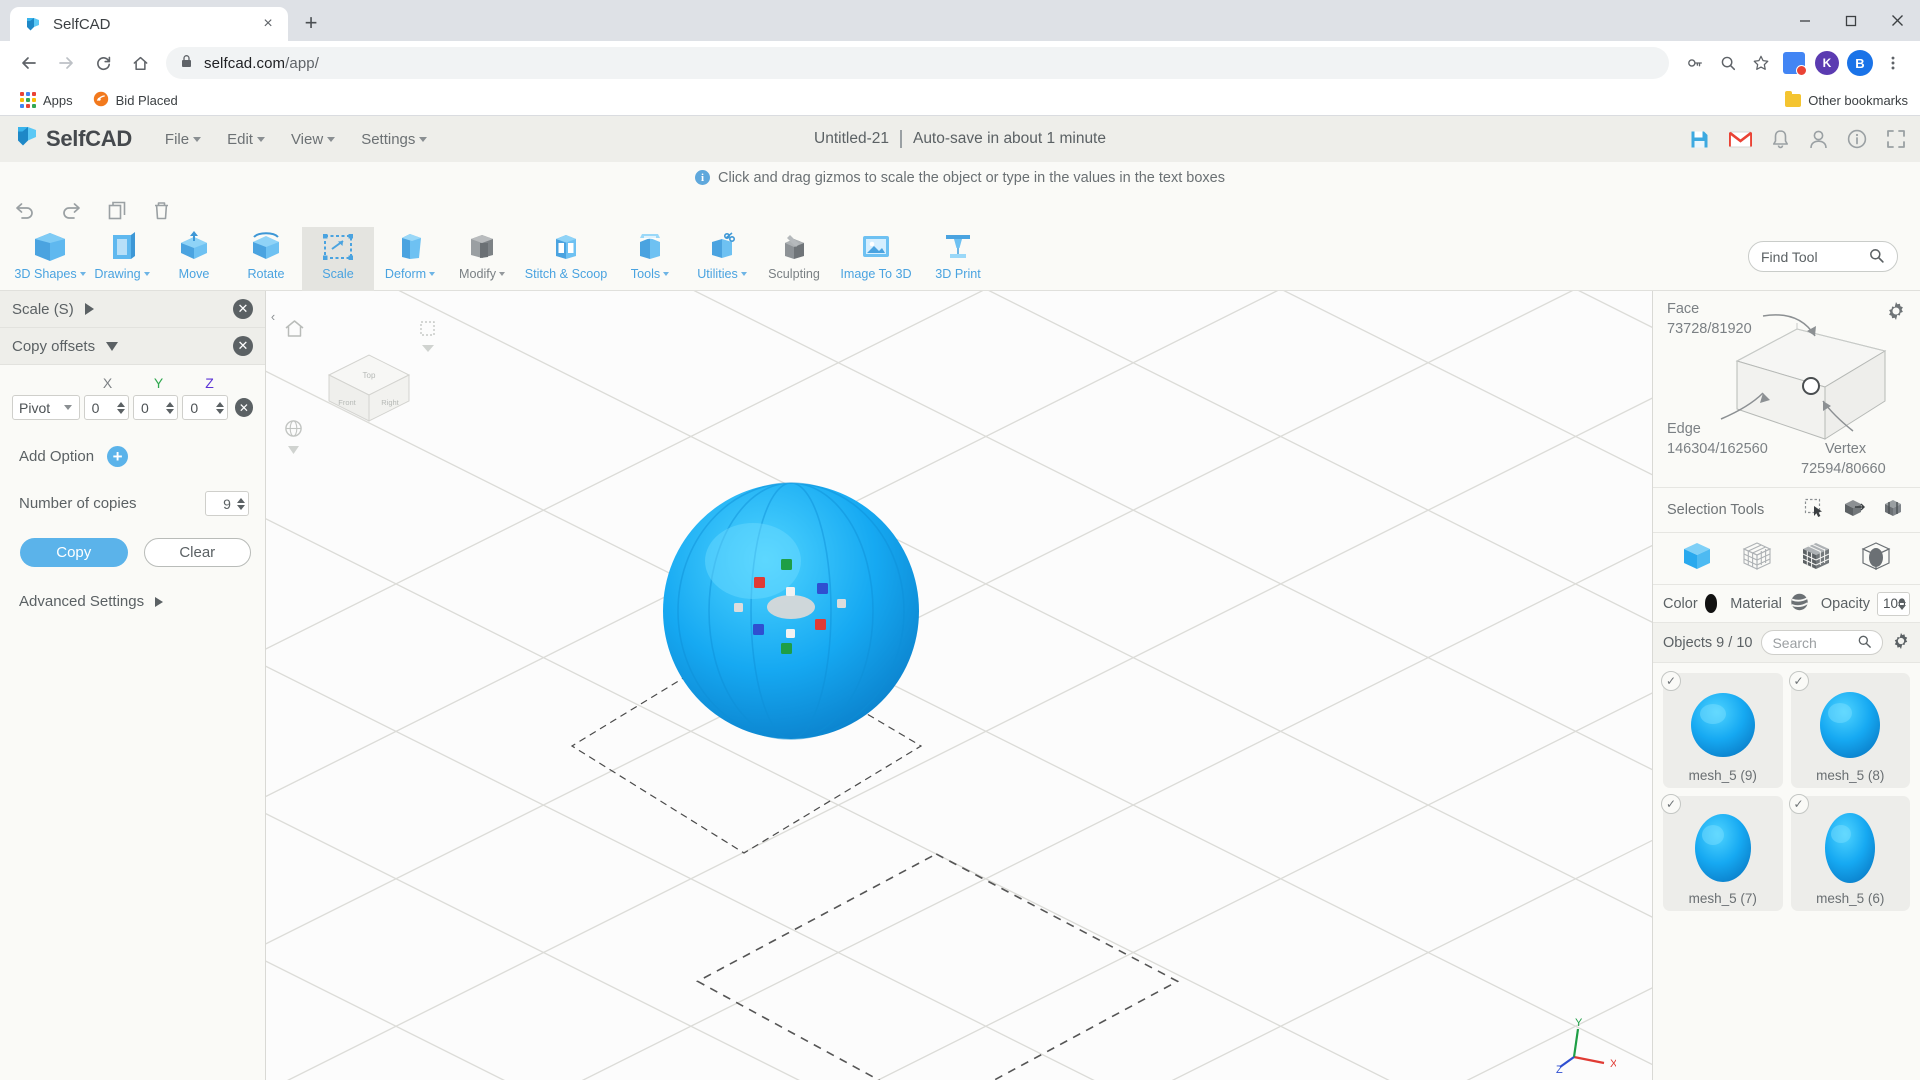 The width and height of the screenshot is (1920, 1080). I want to click on bell-icon, so click(1780, 139).